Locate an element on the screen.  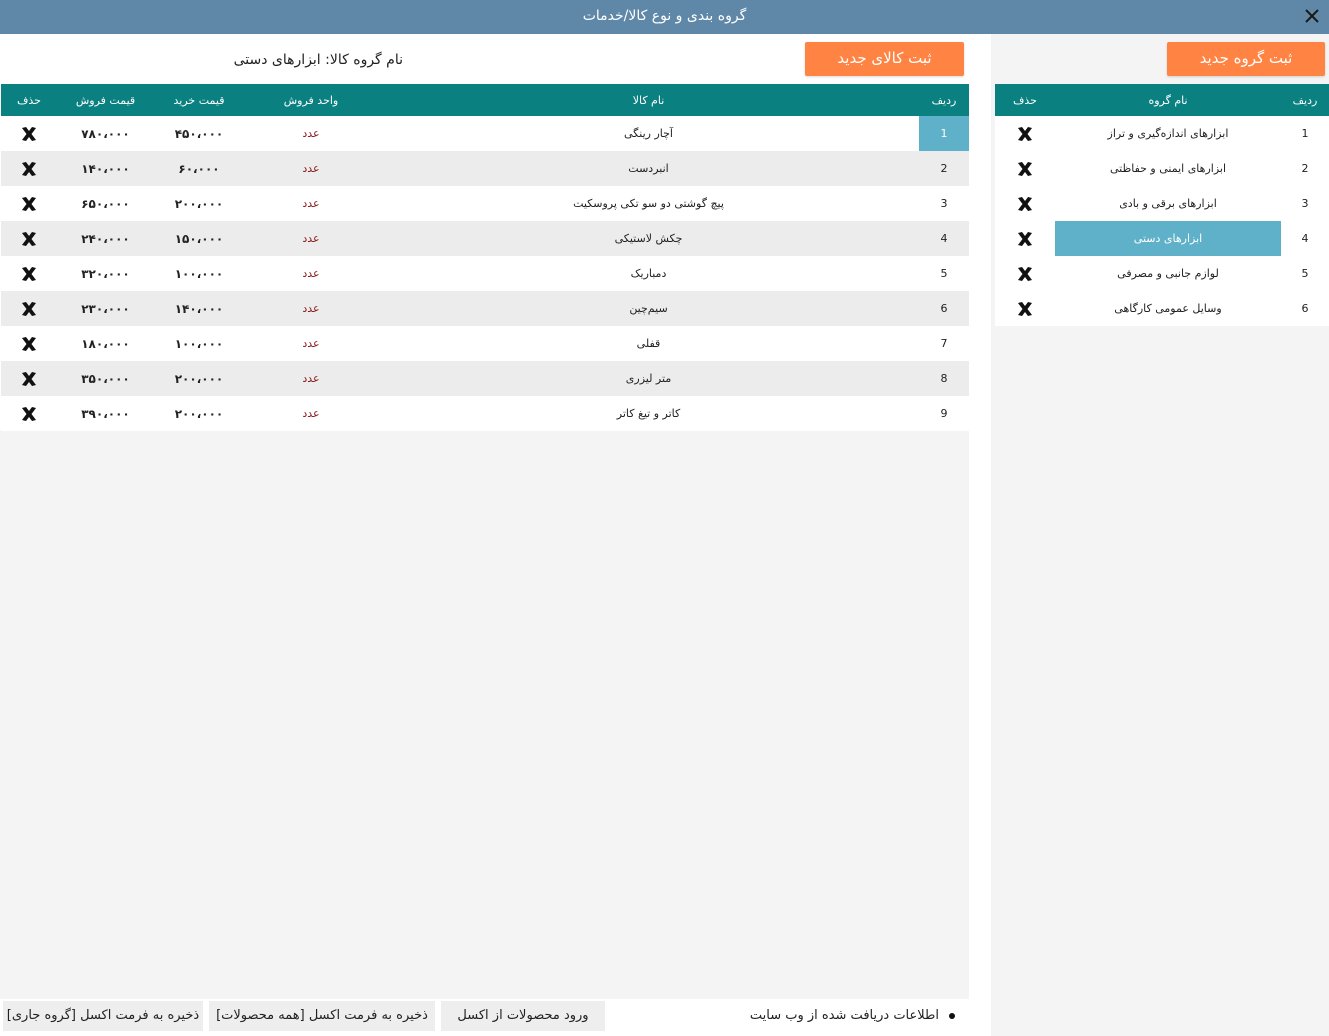
product-row: ۳۵۰،۰۰۰ ۲۰۰،۰۰۰ عدد متر لیزری 8 is located at coordinates (485, 378).